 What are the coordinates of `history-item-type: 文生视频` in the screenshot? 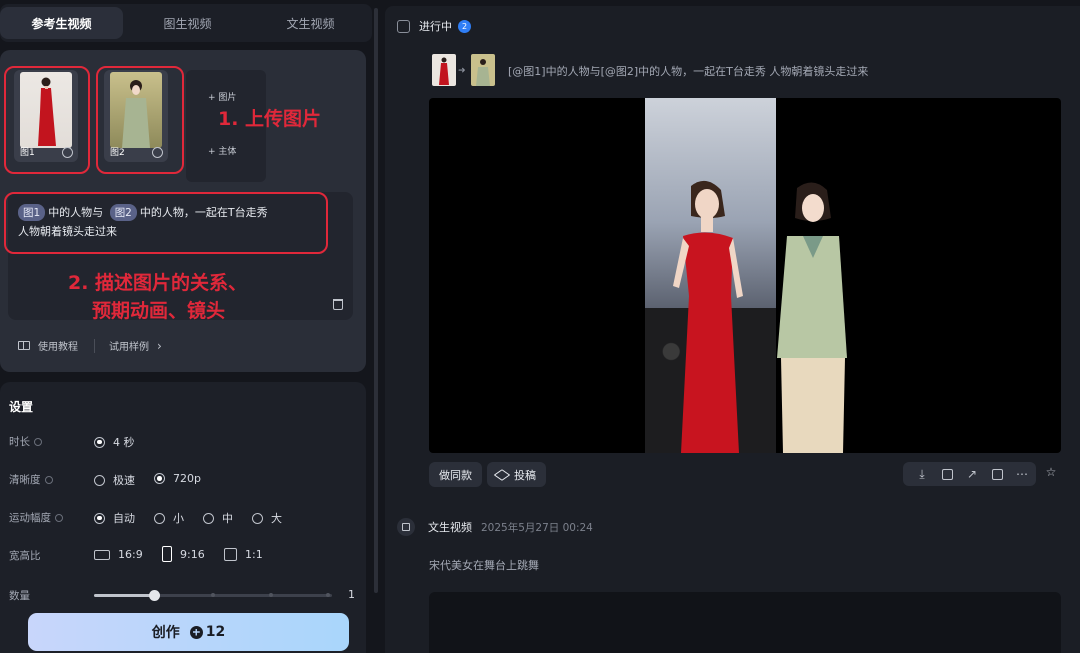 It's located at (450, 527).